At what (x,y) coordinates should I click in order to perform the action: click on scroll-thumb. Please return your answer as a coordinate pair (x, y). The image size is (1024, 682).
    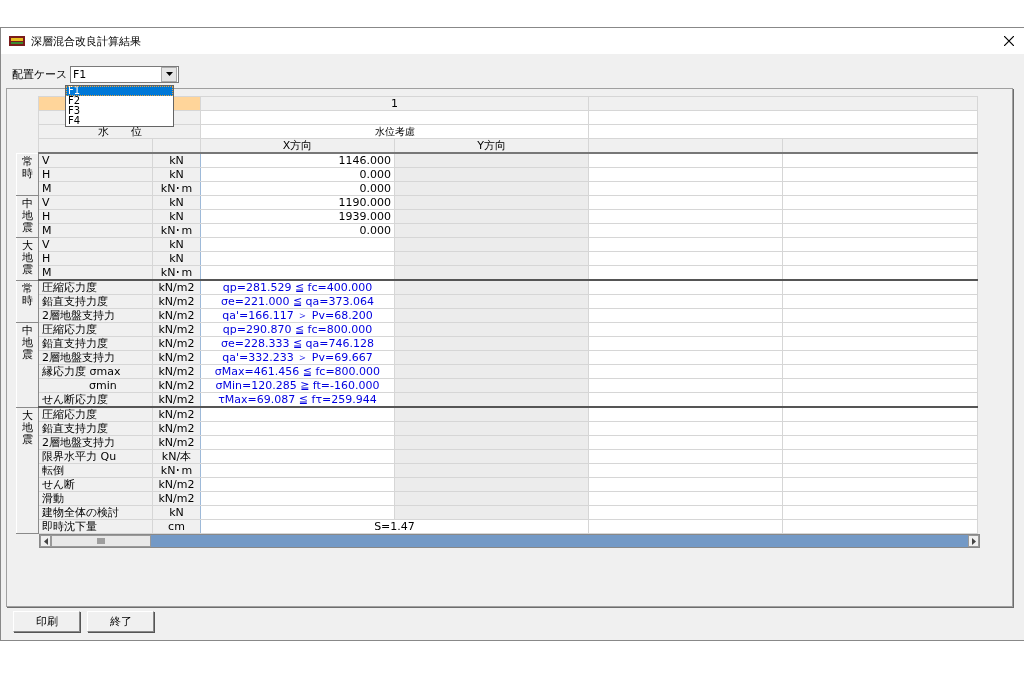
    Looking at the image, I should click on (101, 541).